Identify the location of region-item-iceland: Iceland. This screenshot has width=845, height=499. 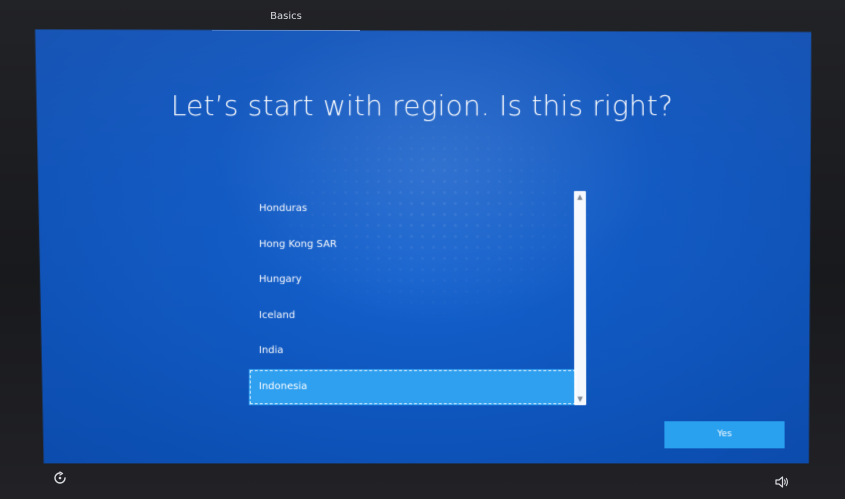
(413, 316).